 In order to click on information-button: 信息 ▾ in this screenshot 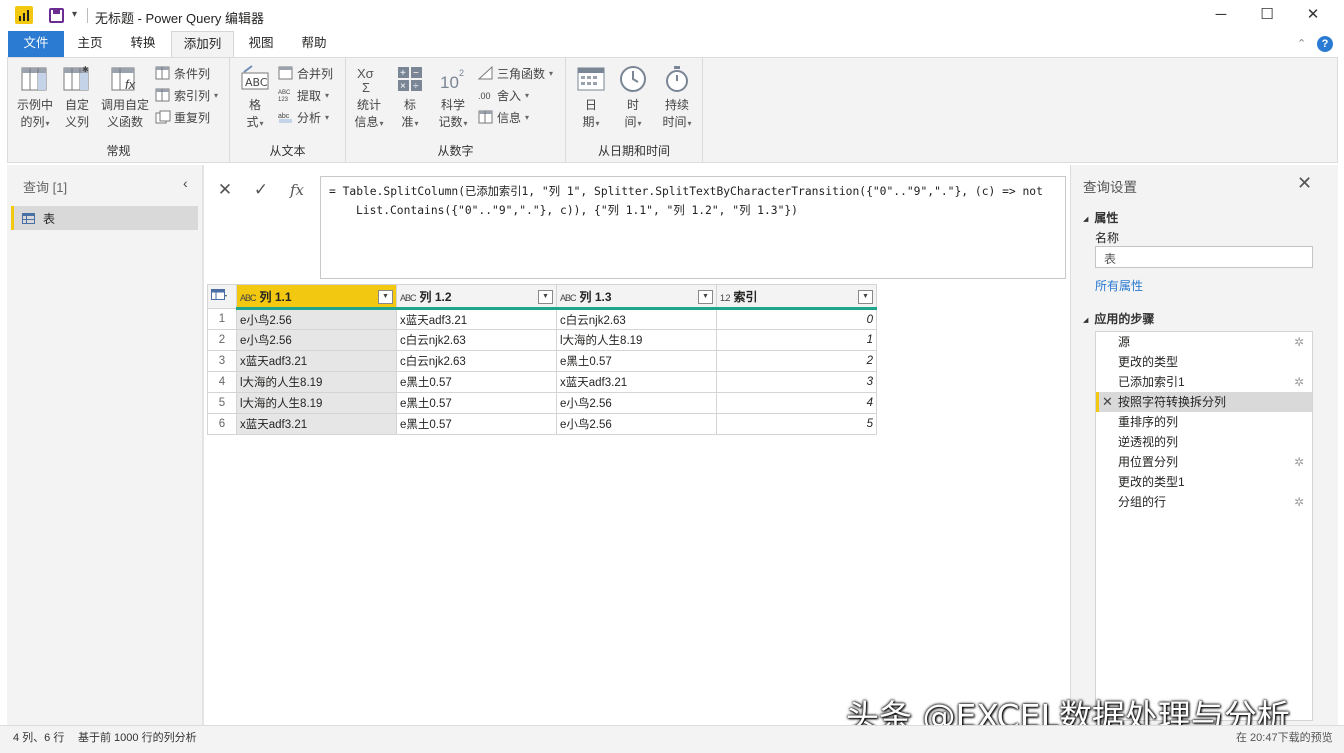, I will do `click(503, 117)`.